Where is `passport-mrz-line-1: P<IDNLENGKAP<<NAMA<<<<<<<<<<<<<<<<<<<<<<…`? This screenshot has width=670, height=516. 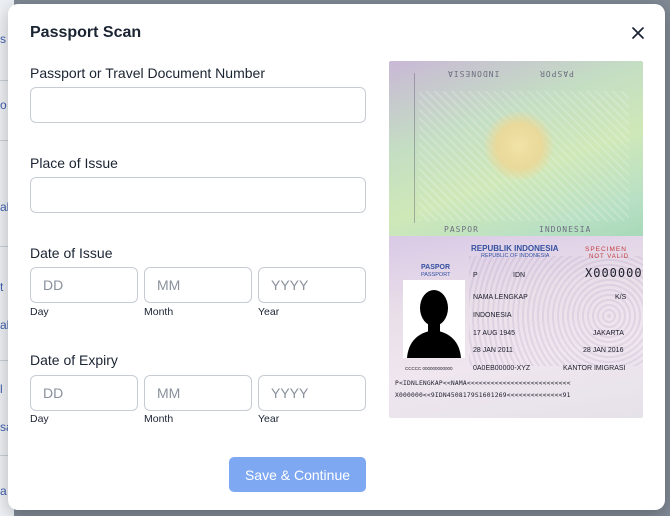 passport-mrz-line-1: P<IDNLENGKAP<<NAMA<<<<<<<<<<<<<<<<<<<<<<… is located at coordinates (483, 383).